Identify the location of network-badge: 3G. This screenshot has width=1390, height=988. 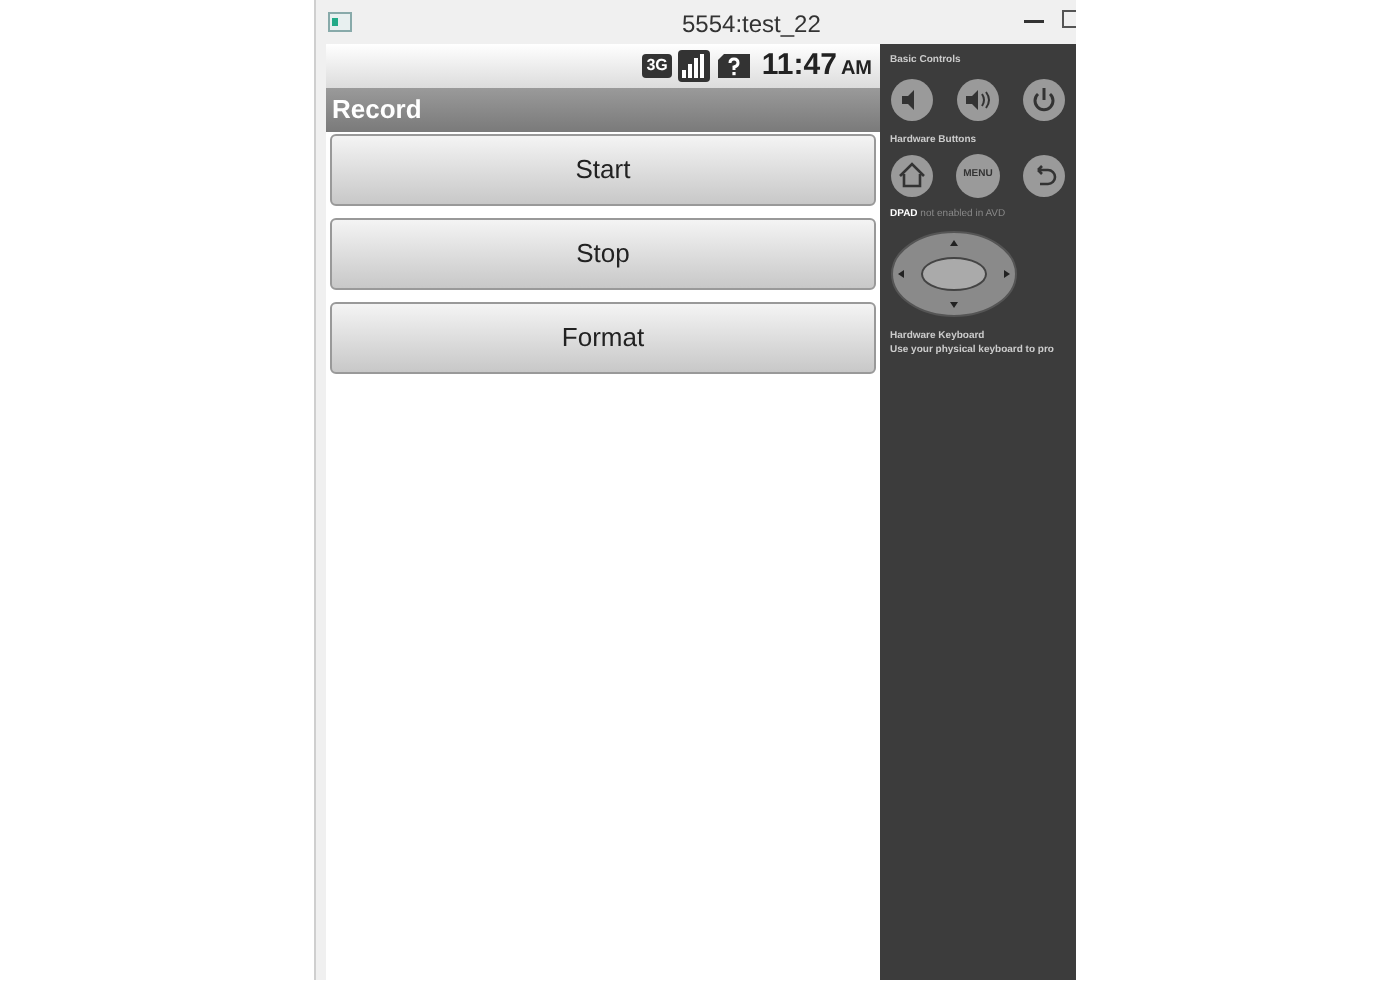
(657, 66).